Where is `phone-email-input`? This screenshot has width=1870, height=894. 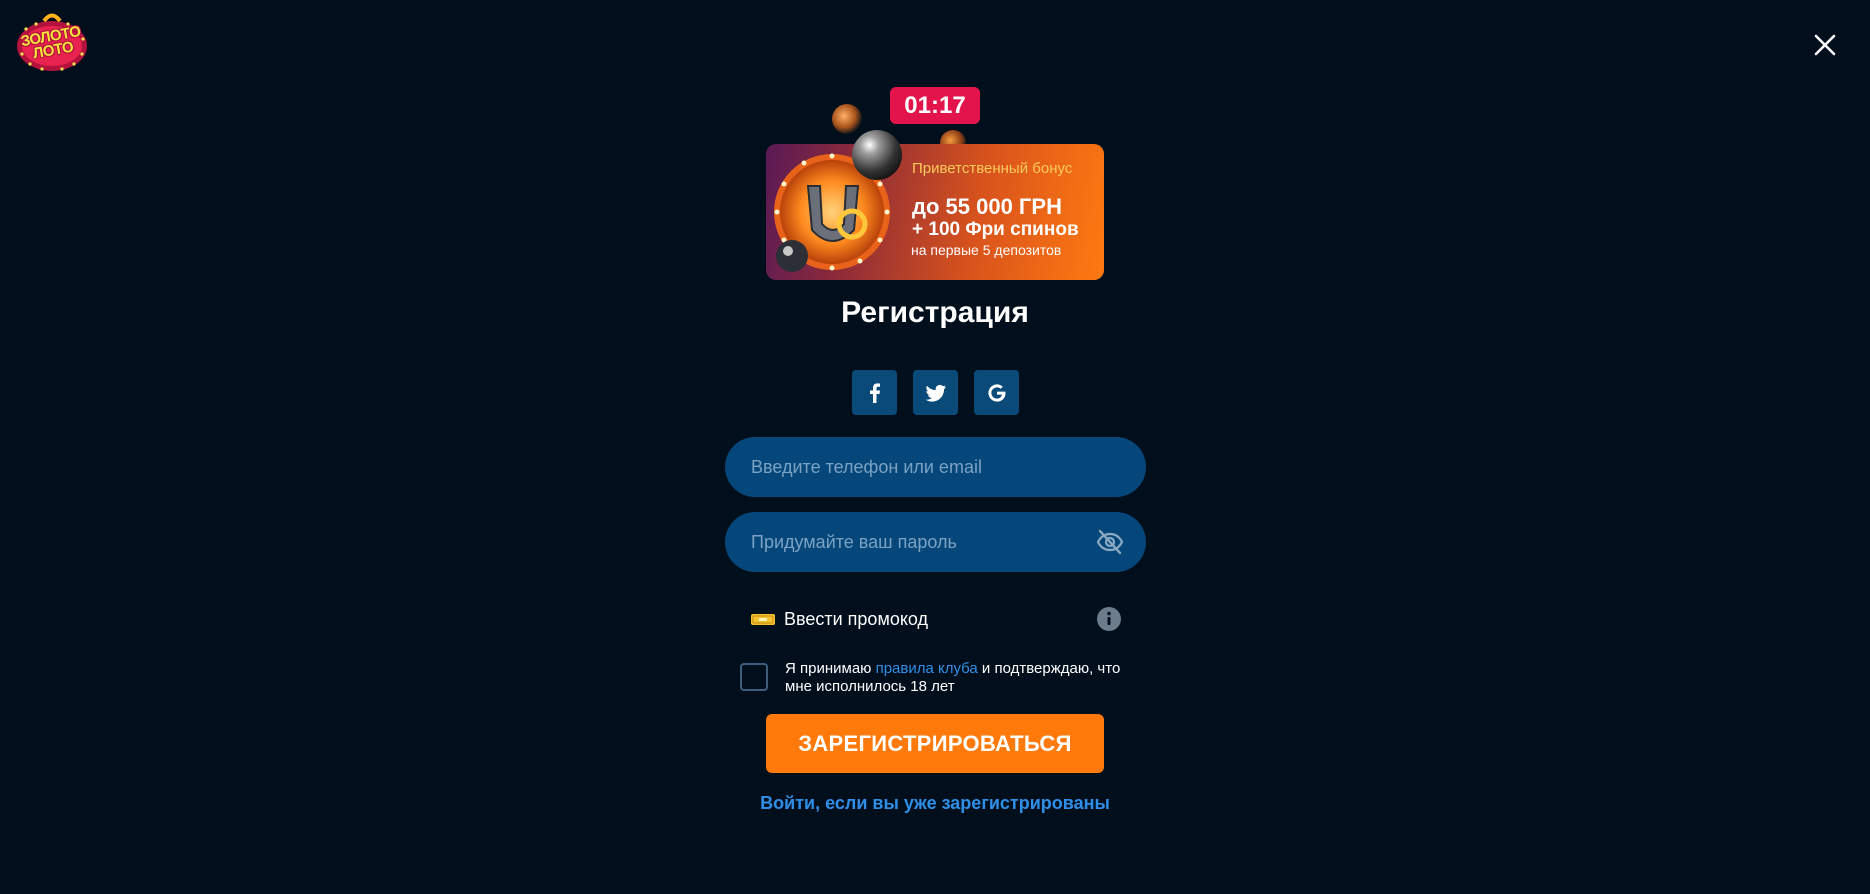
phone-email-input is located at coordinates (935, 467).